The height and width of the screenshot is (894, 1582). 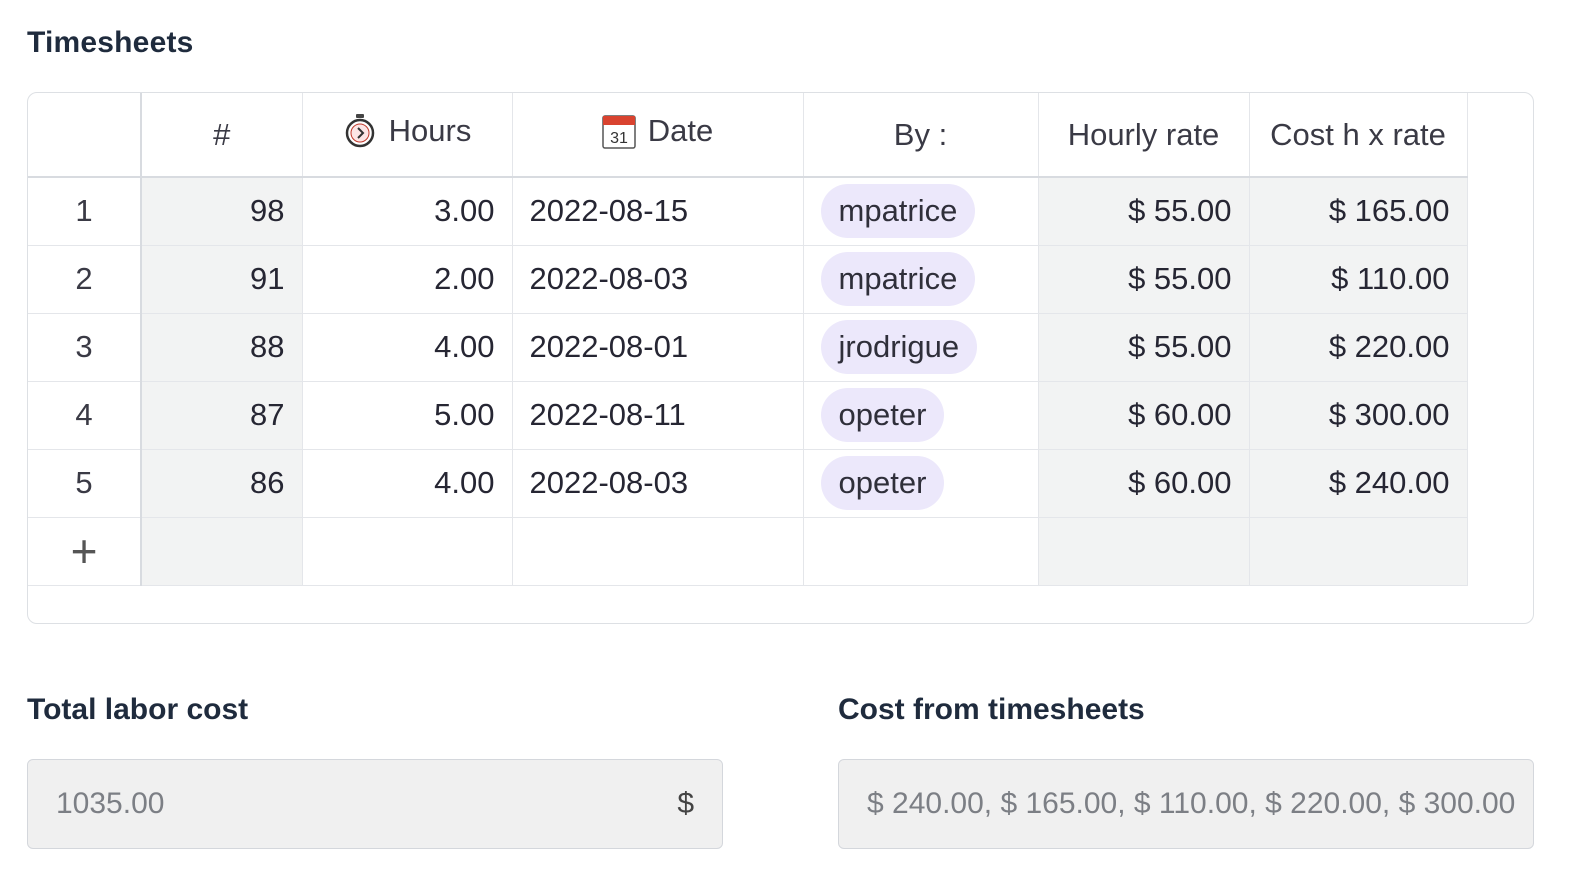 What do you see at coordinates (359, 130) in the screenshot?
I see `stopwatch-icon` at bounding box center [359, 130].